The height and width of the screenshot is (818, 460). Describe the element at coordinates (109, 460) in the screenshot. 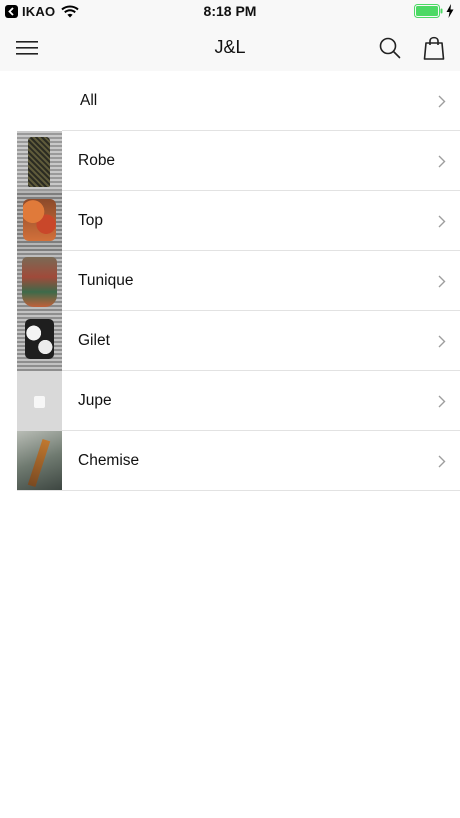

I see `category-label: Chemise` at that location.